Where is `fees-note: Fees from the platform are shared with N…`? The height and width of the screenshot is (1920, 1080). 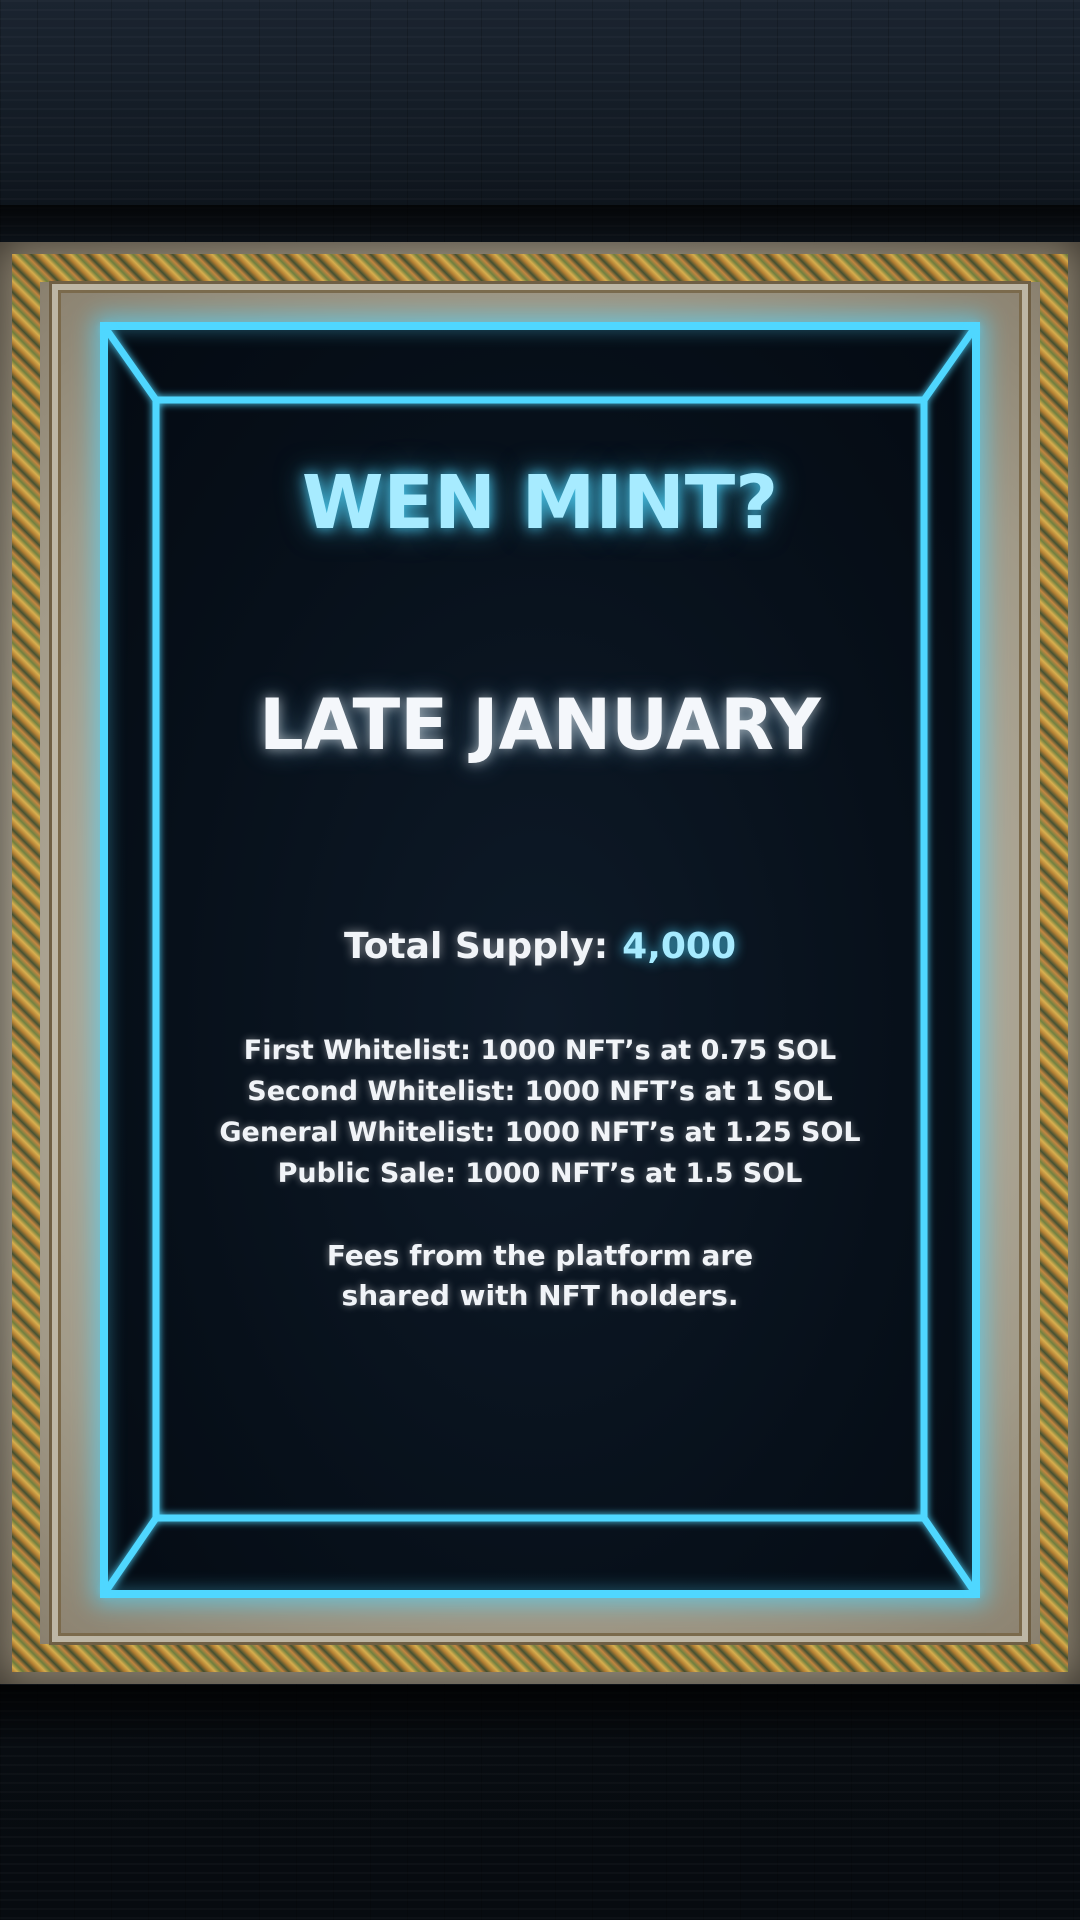
fees-note: Fees from the platform are shared with N… is located at coordinates (540, 1276).